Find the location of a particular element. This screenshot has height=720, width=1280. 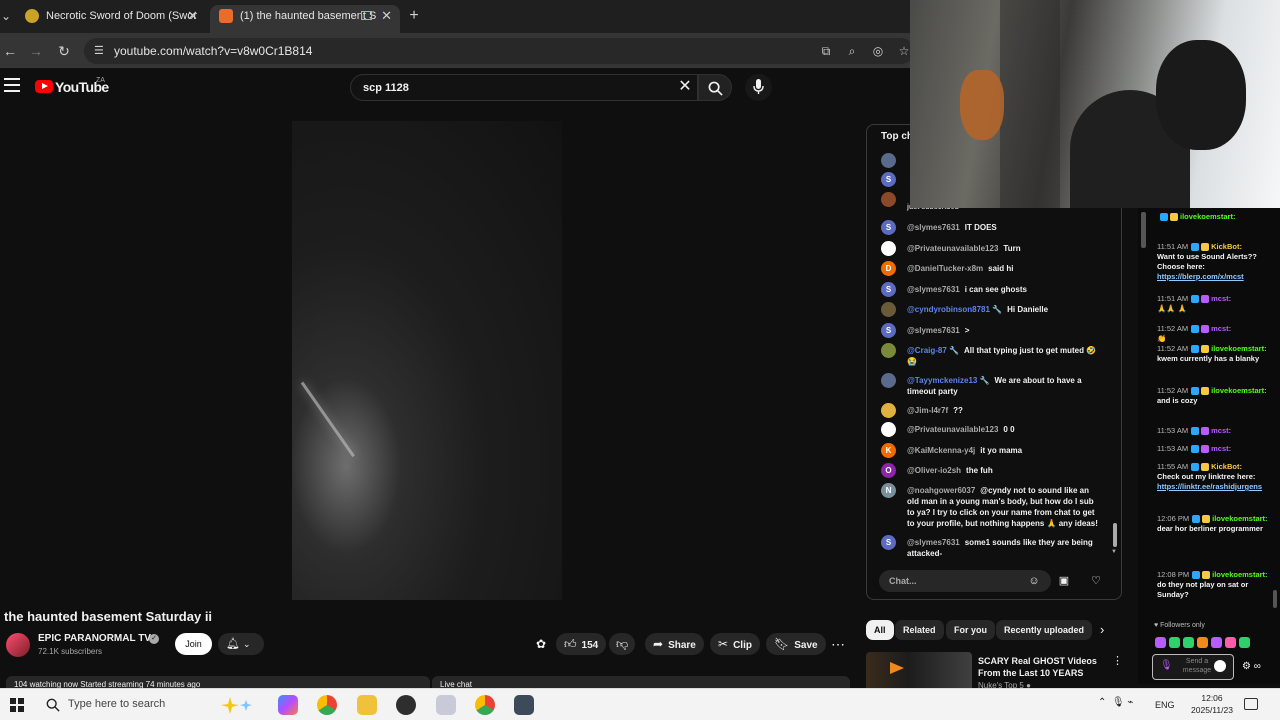

back-arrow-icon: ← is located at coordinates (10, 51).